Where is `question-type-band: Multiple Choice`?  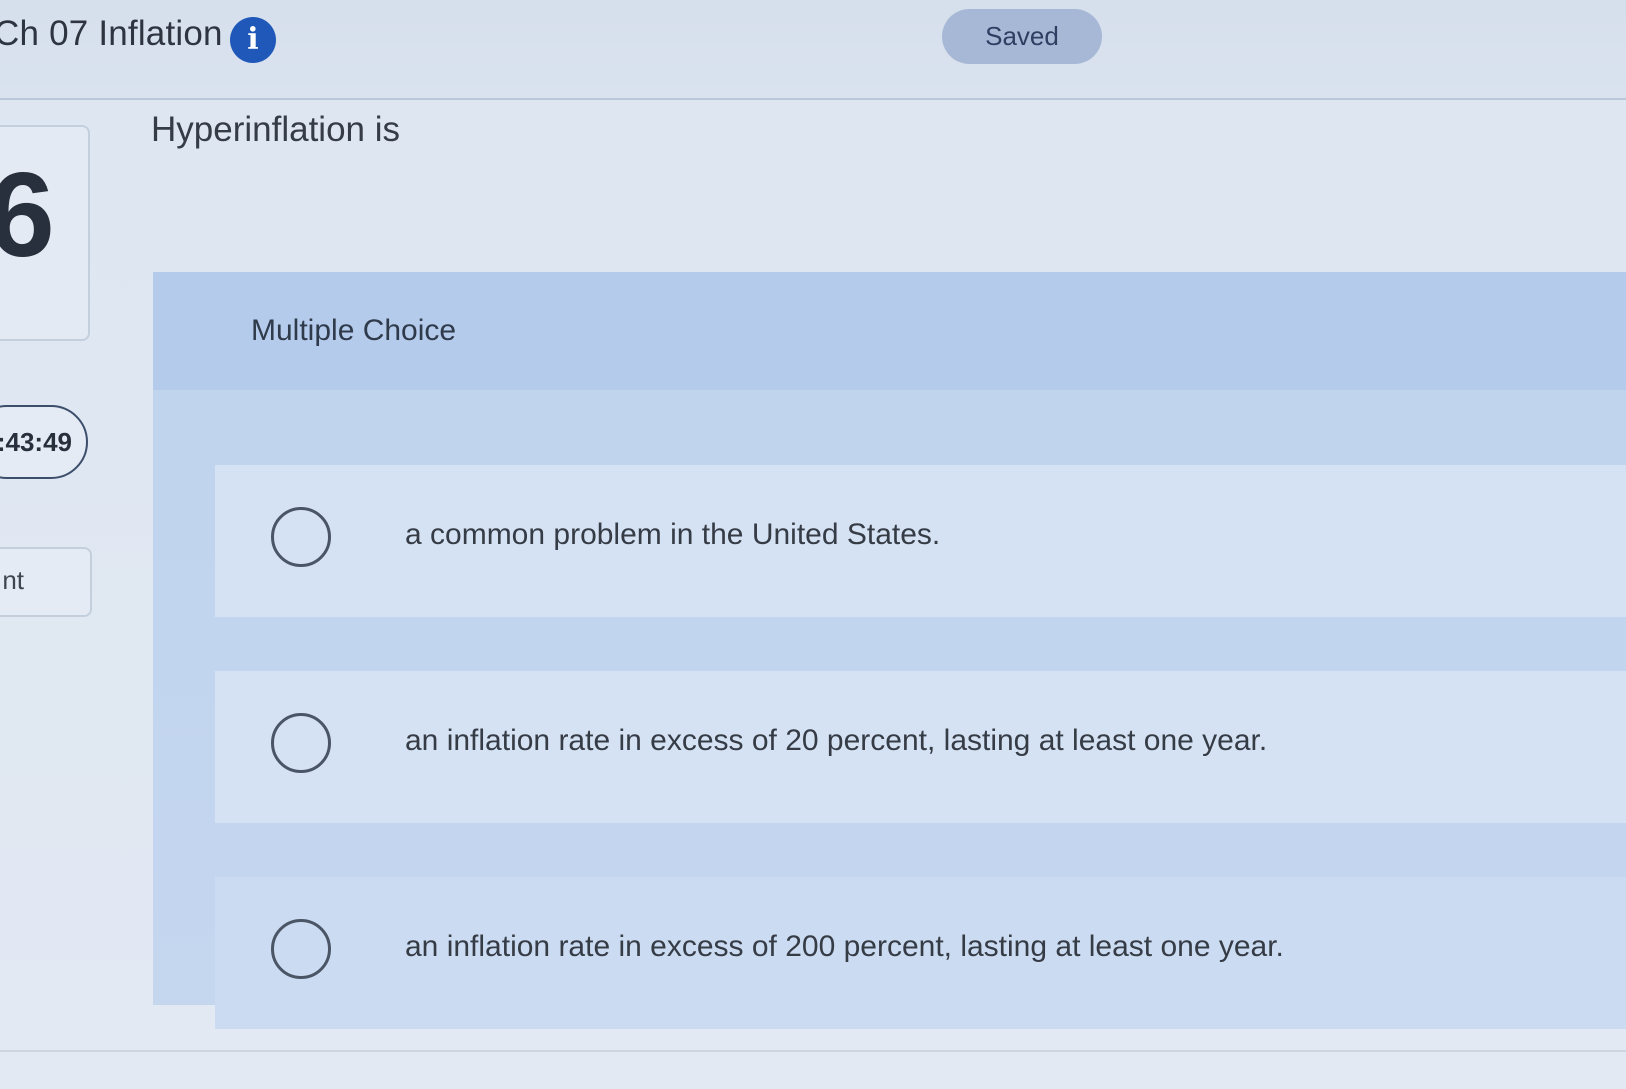
question-type-band: Multiple Choice is located at coordinates (889, 331).